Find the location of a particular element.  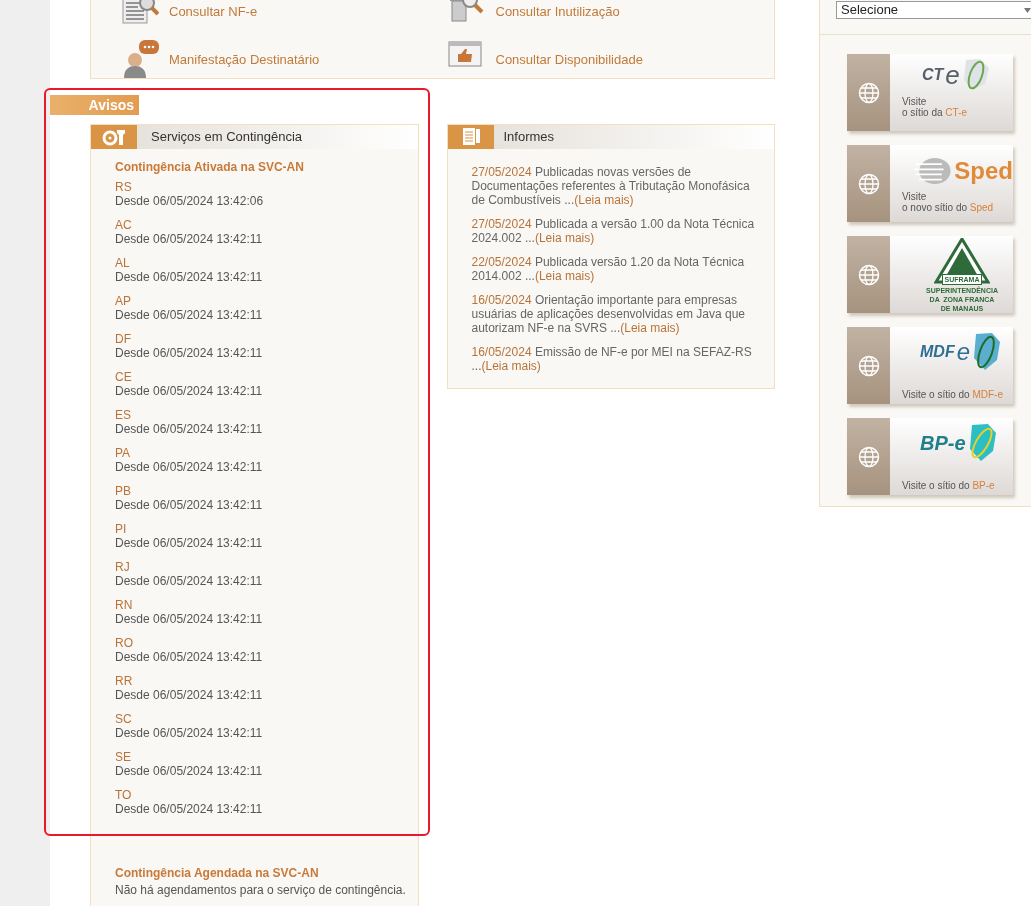

service-link: Consultar Inutilização is located at coordinates (557, 12).